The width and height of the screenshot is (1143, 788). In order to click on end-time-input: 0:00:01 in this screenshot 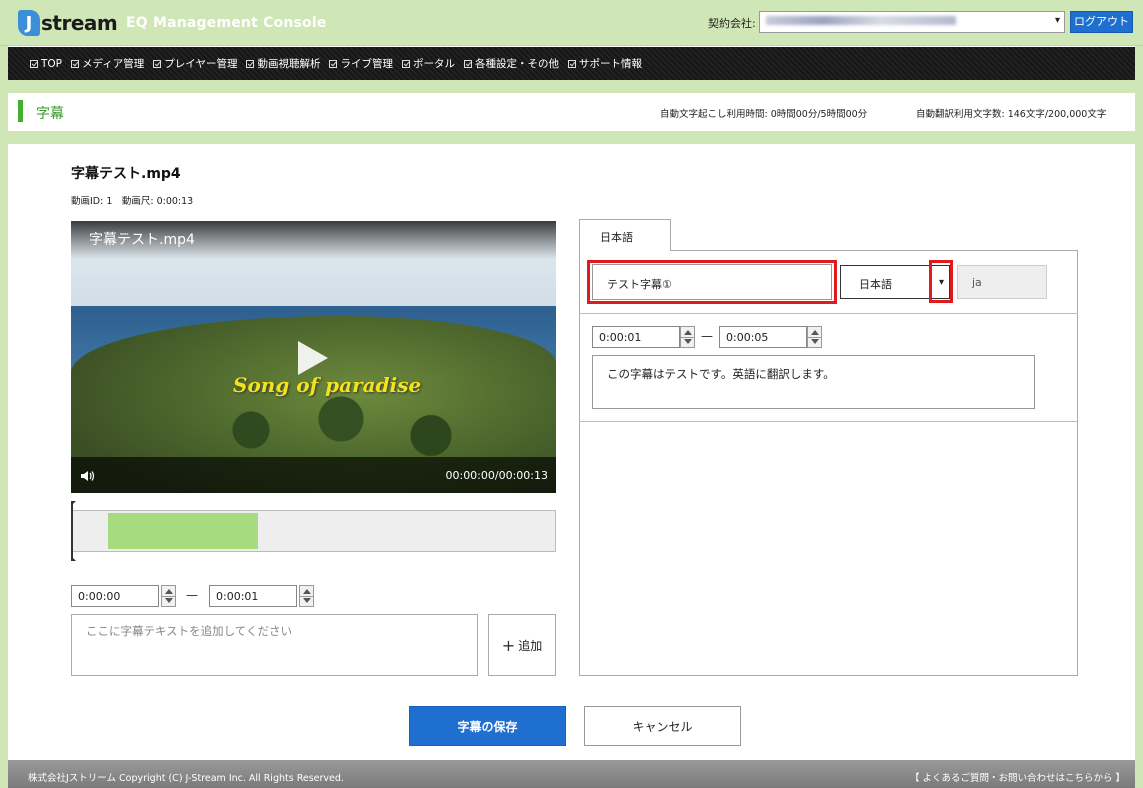, I will do `click(253, 596)`.